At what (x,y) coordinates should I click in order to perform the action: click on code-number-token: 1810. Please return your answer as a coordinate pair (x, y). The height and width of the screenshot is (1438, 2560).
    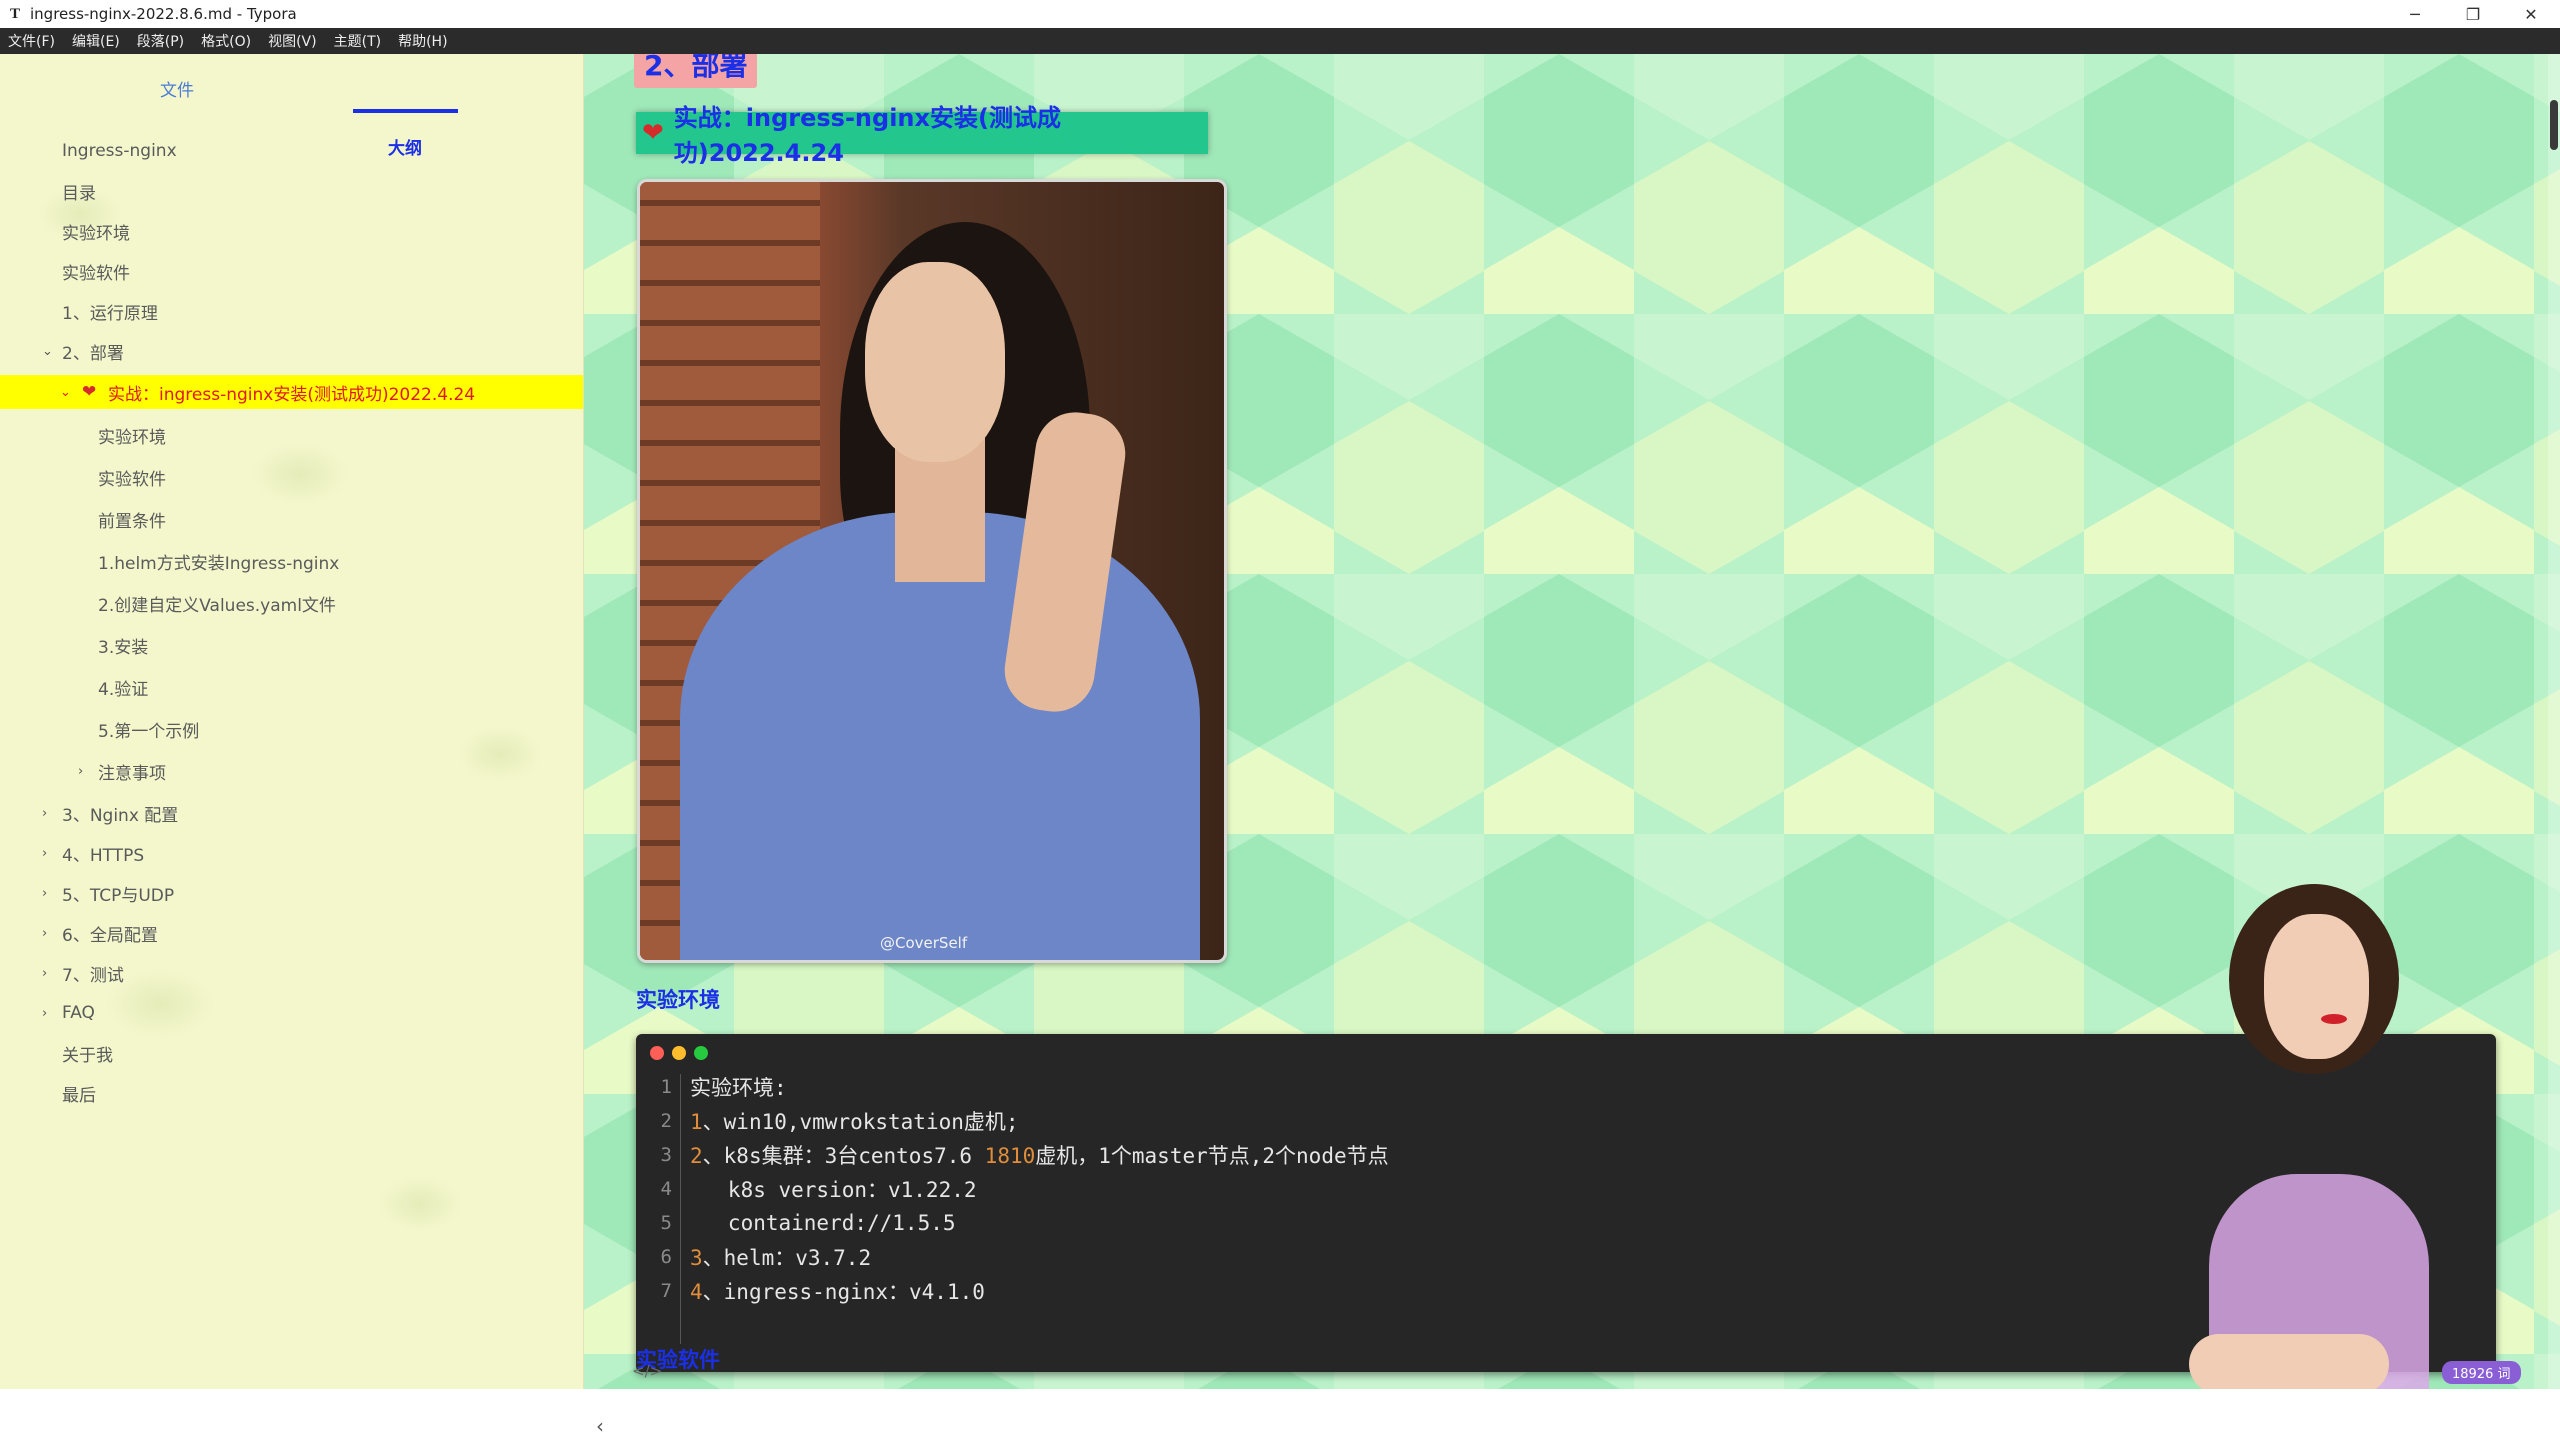
    Looking at the image, I should click on (1010, 1156).